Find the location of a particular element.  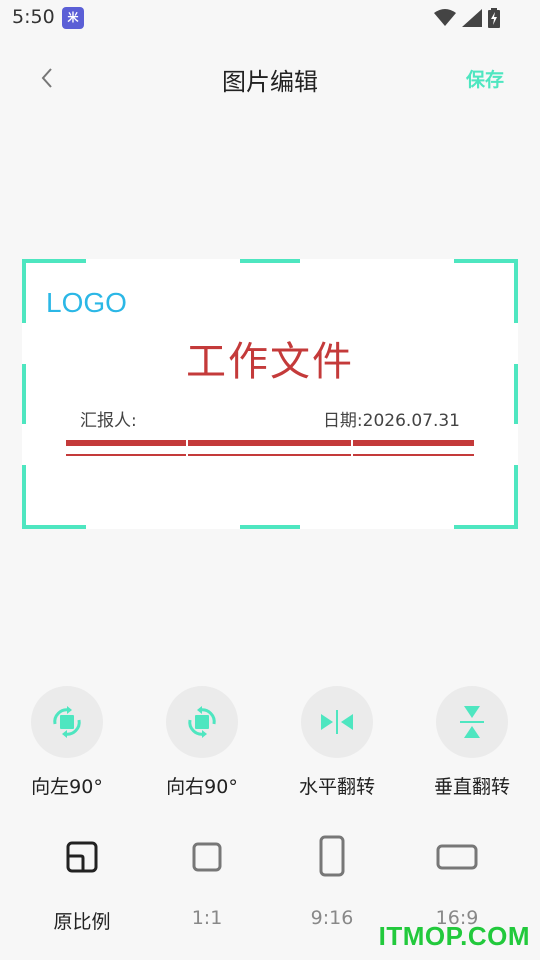

status-icons is located at coordinates (467, 18).